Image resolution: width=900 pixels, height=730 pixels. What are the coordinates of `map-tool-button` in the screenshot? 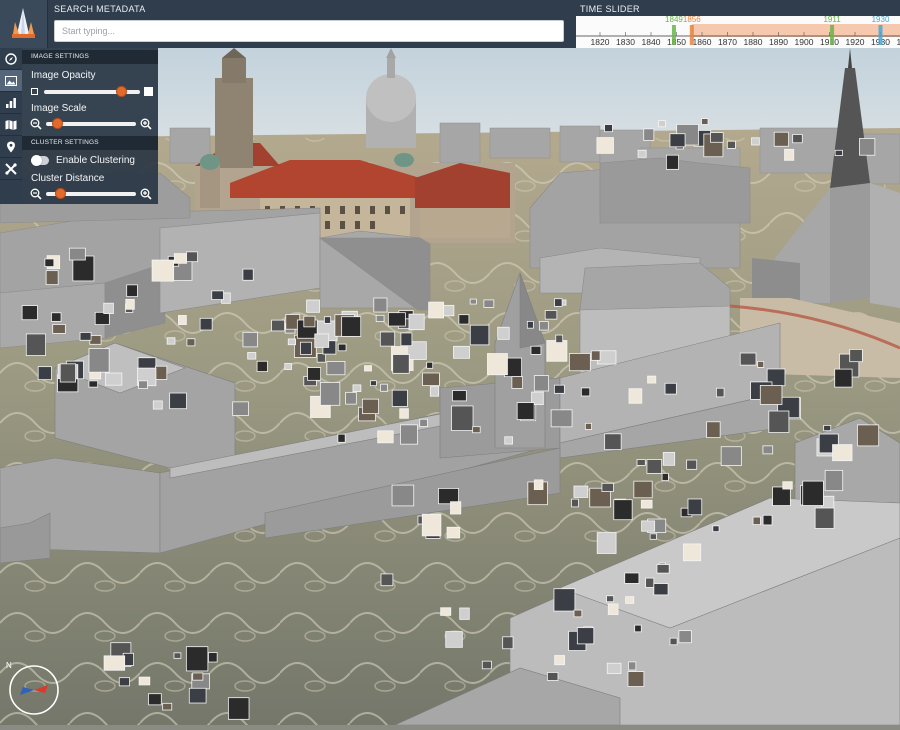 It's located at (11, 125).